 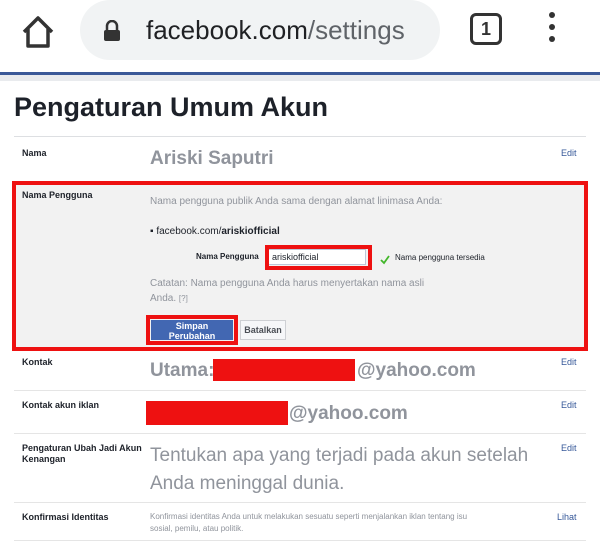 I want to click on highlight-username-input, so click(x=318, y=257).